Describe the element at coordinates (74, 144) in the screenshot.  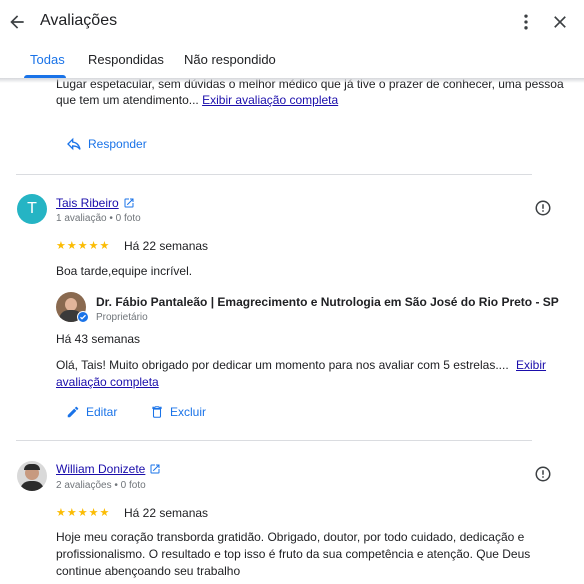
I see `reply-icon` at that location.